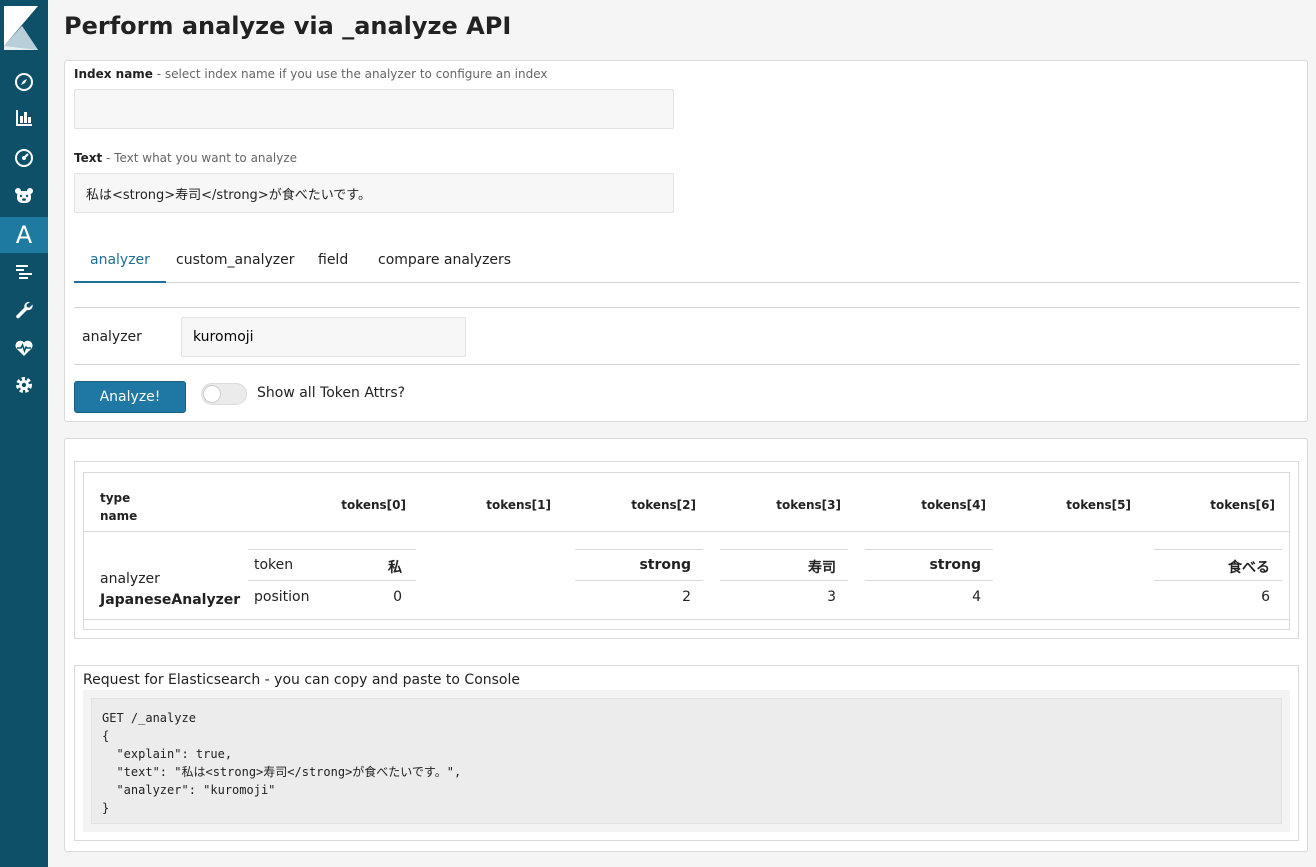  What do you see at coordinates (373, 505) in the screenshot?
I see `token-header: tokens[0]` at bounding box center [373, 505].